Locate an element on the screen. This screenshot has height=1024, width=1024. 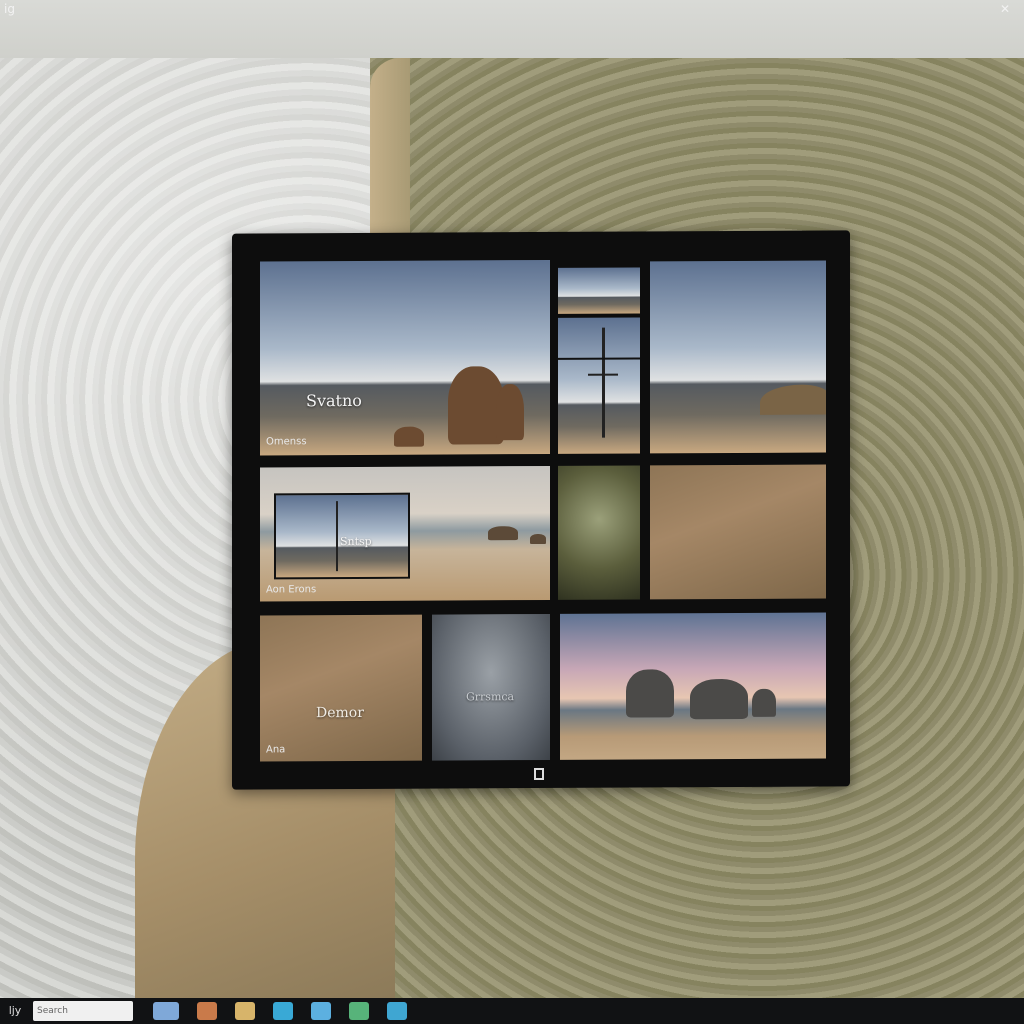
wallpaper-top-band is located at coordinates (512, 29).